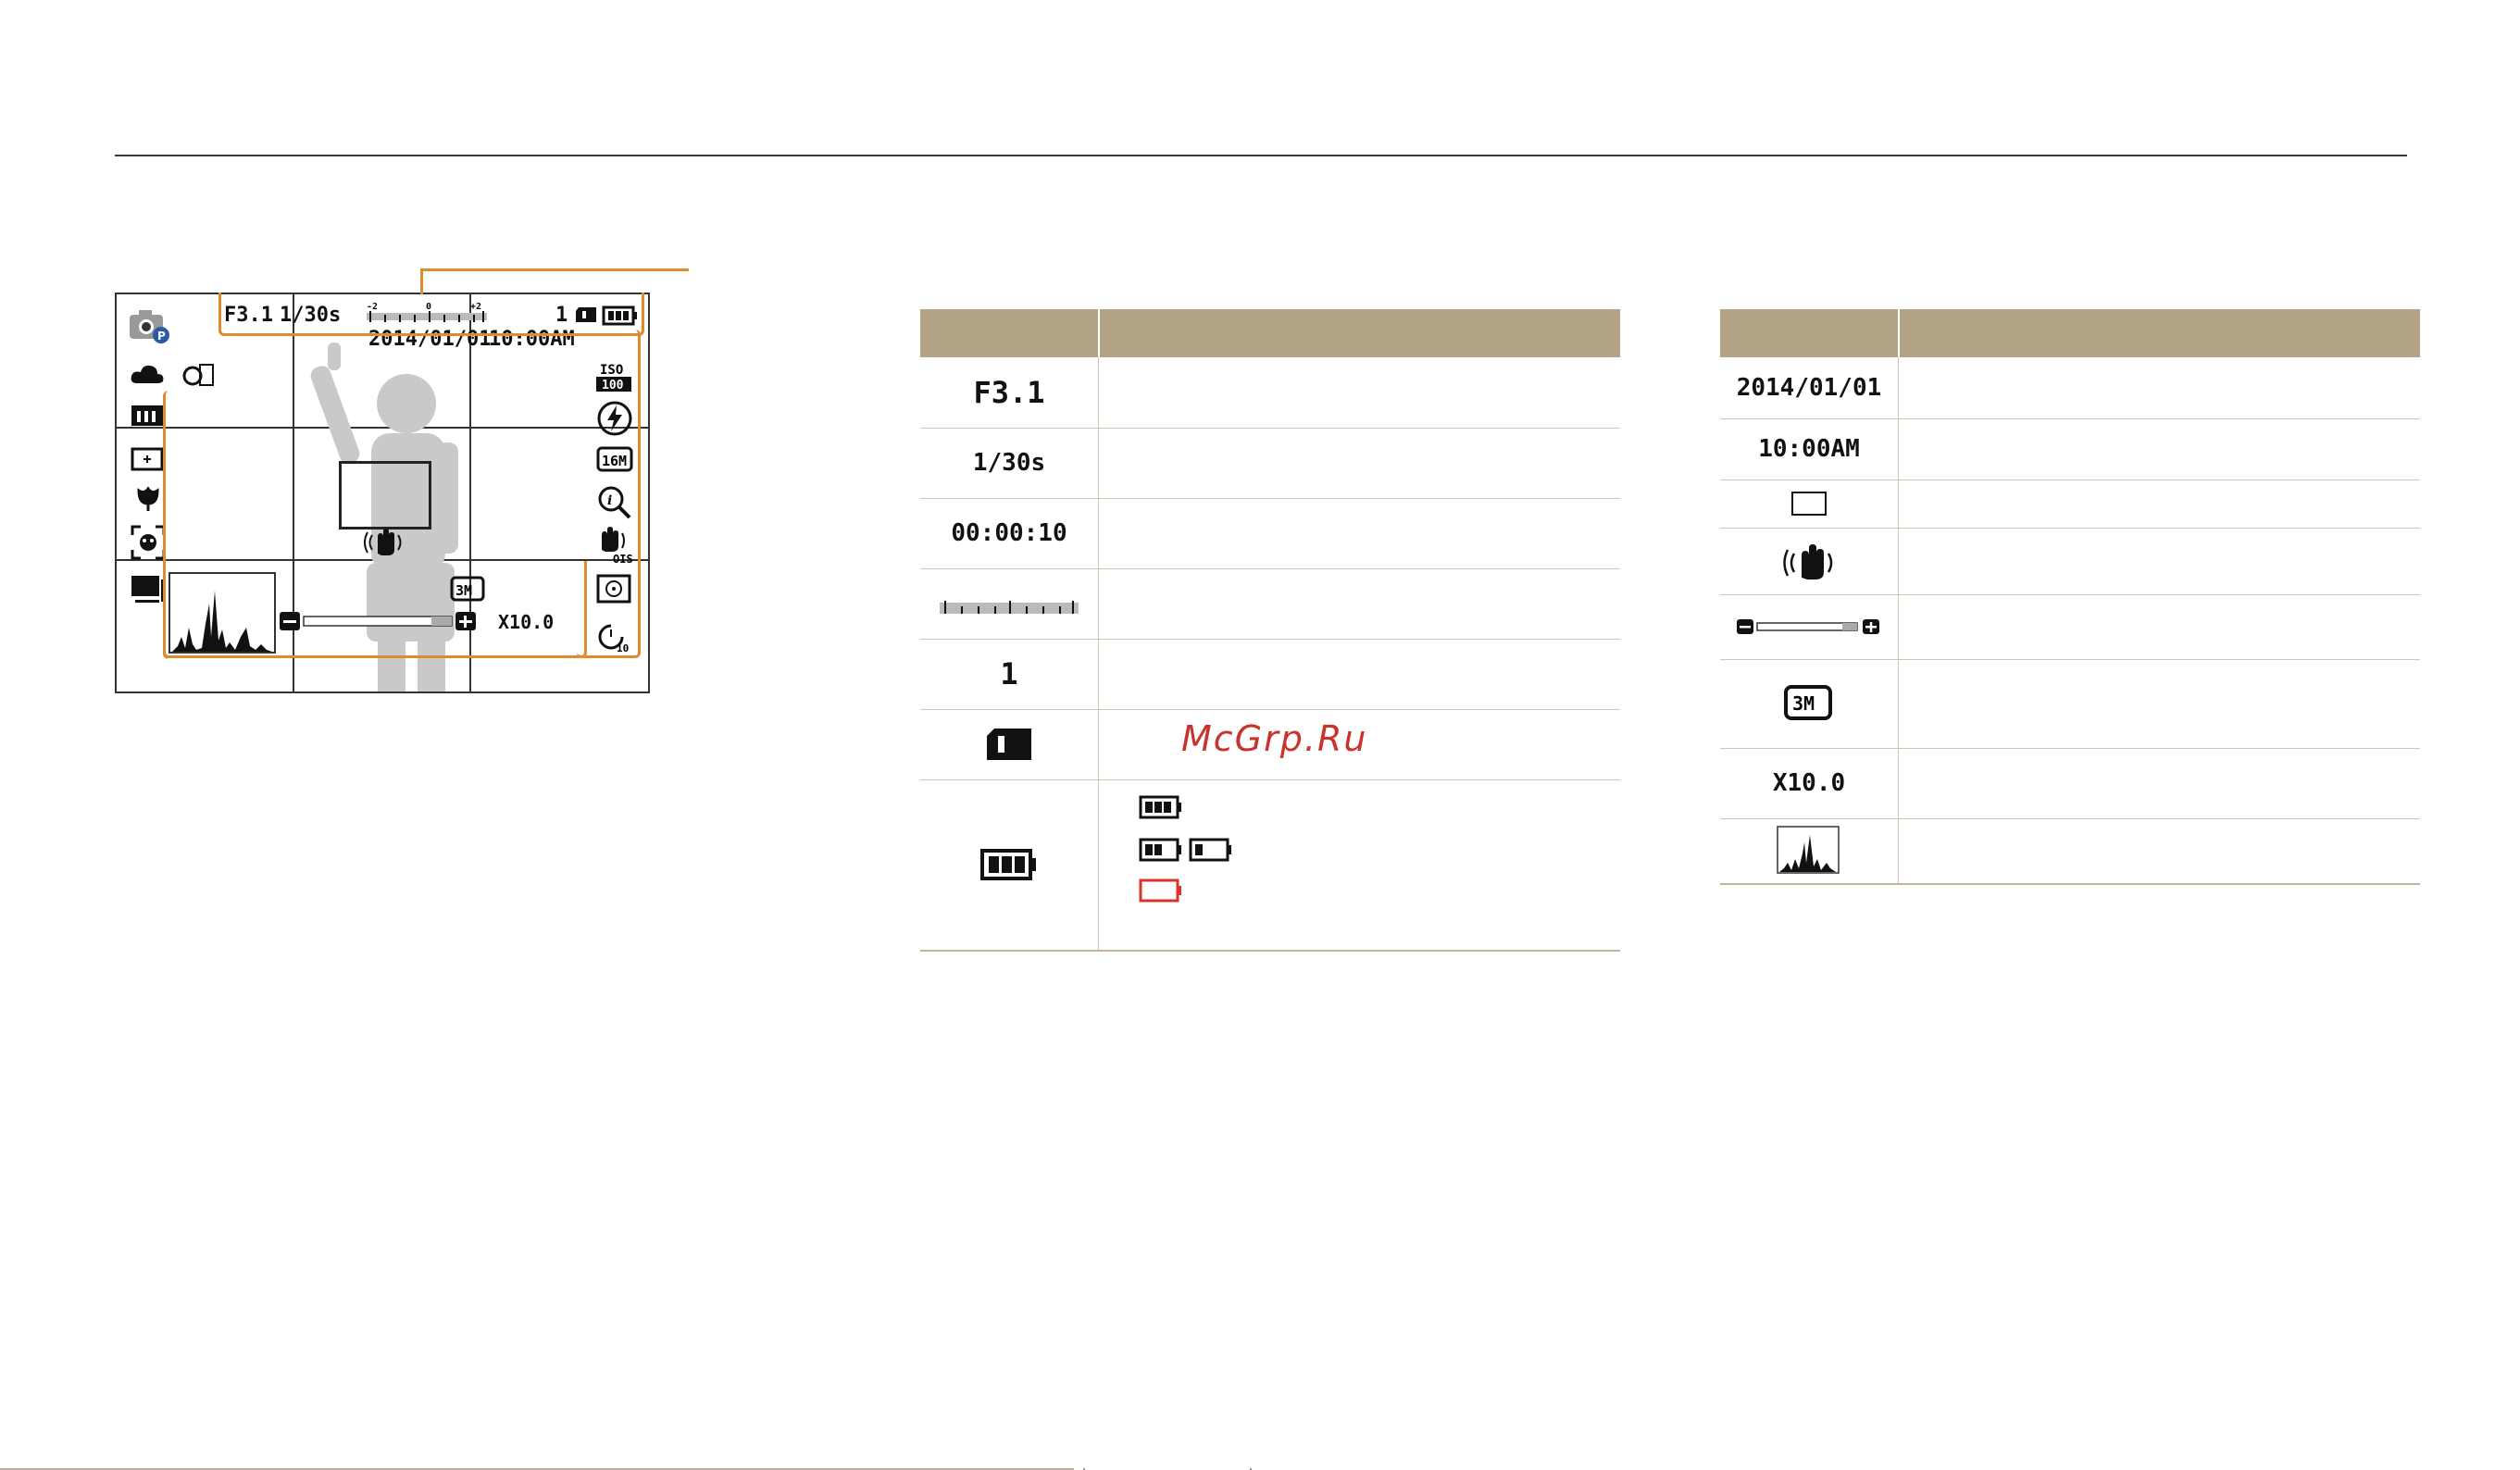 The width and height of the screenshot is (2520, 1470). What do you see at coordinates (1270, 393) in the screenshot?
I see `table-row: F3.1` at bounding box center [1270, 393].